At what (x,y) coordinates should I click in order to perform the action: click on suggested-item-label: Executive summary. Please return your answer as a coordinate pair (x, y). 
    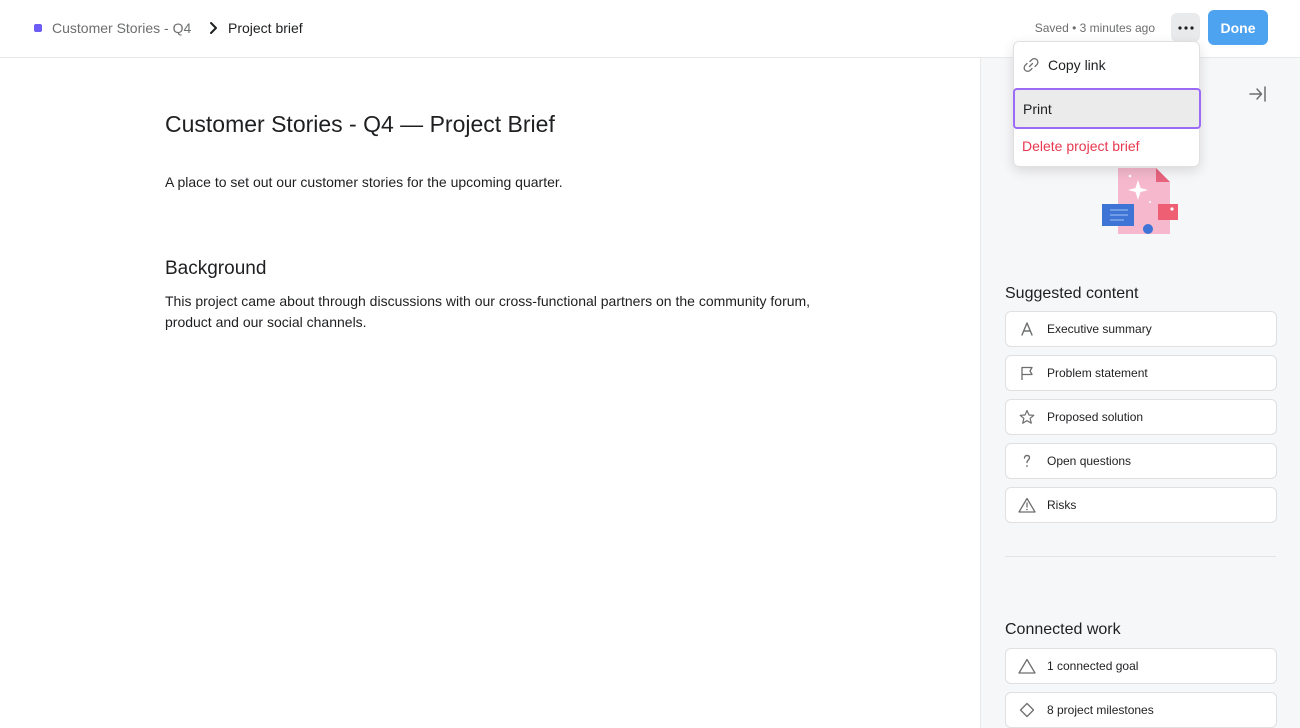
    Looking at the image, I should click on (1099, 329).